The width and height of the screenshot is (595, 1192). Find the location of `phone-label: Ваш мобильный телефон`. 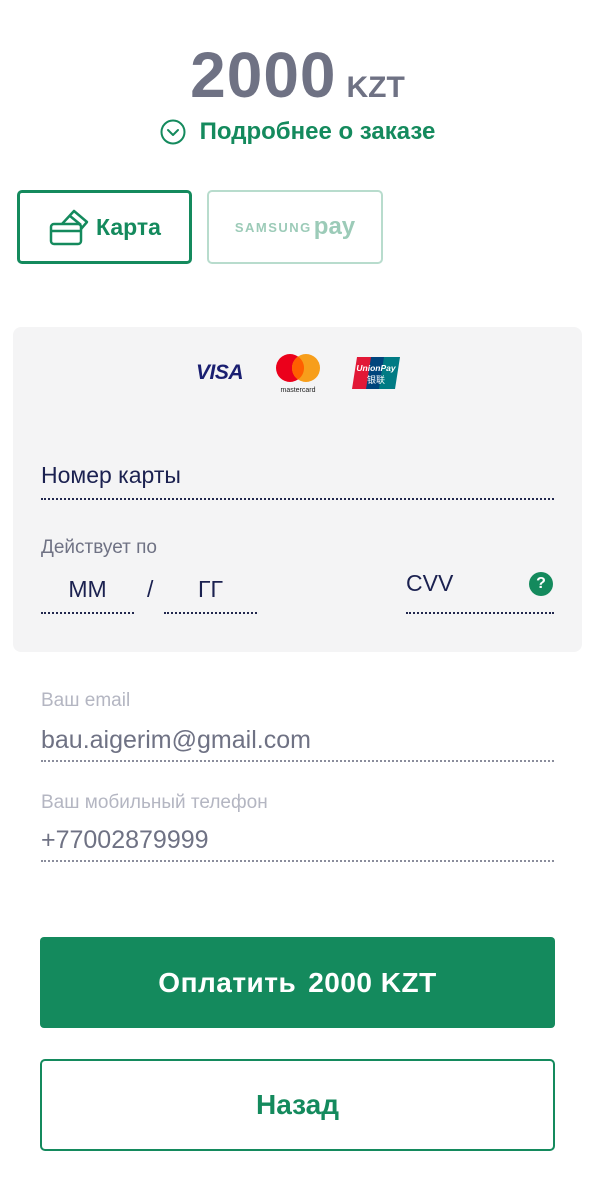

phone-label: Ваш мобильный телефон is located at coordinates (154, 802).